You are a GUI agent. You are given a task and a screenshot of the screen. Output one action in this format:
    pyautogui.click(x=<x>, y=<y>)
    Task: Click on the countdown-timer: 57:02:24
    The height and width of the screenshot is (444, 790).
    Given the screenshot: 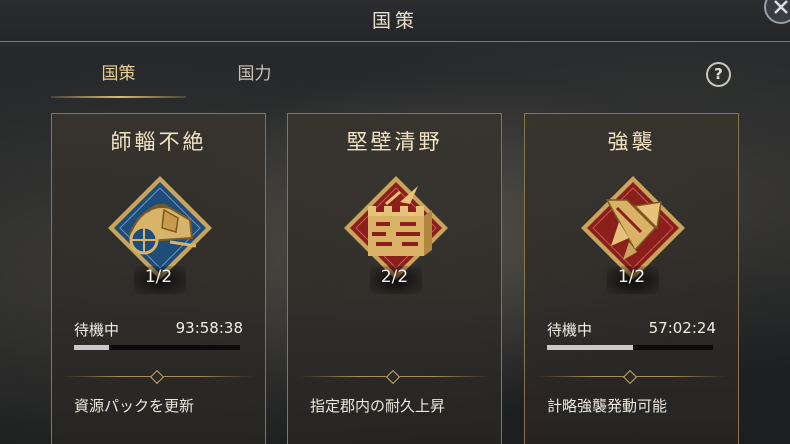 What is the action you would take?
    pyautogui.click(x=682, y=328)
    